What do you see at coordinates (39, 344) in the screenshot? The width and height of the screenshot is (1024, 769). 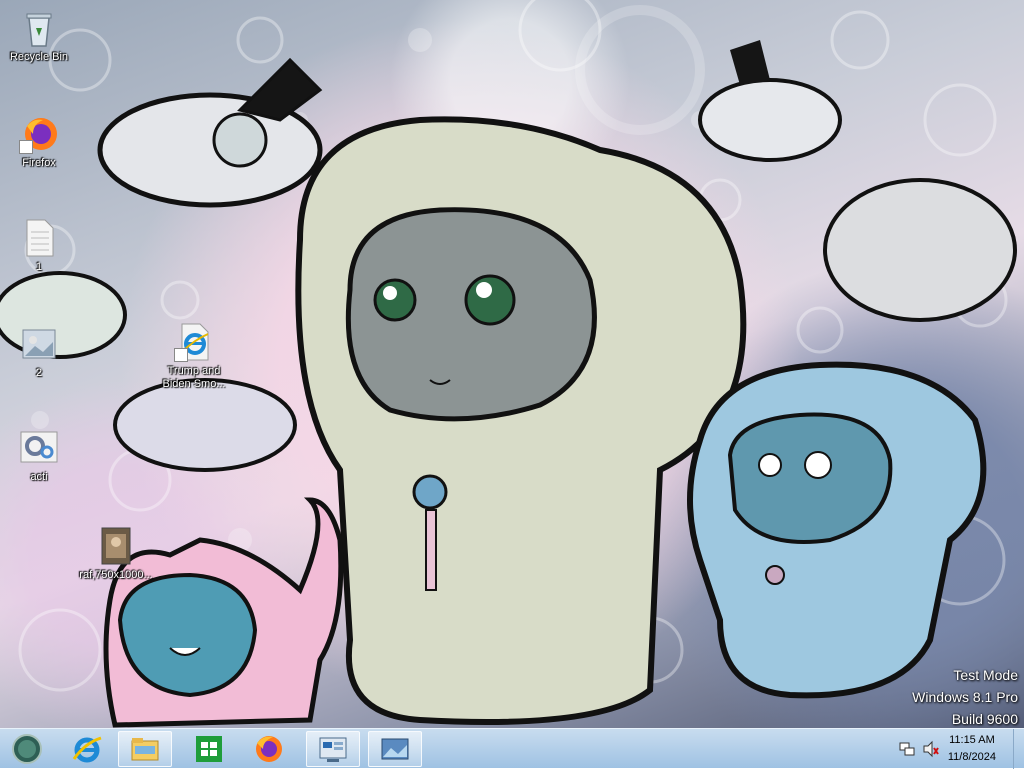 I see `image-file-icon` at bounding box center [39, 344].